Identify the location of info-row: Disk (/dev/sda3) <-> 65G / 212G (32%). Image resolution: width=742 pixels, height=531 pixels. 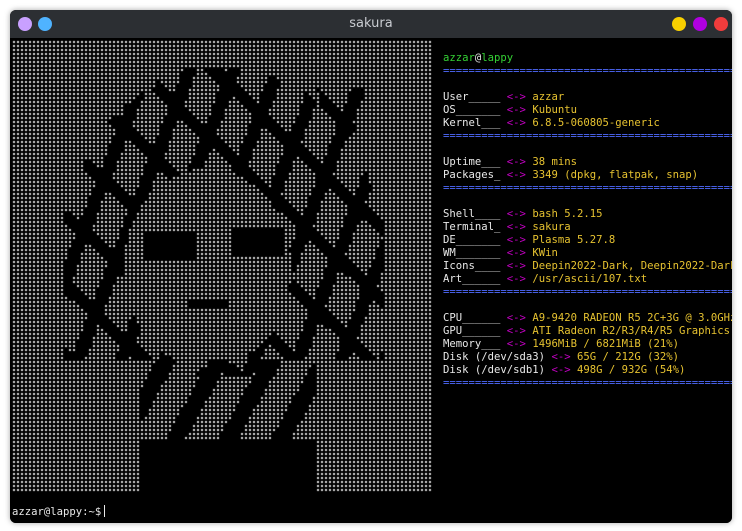
(585, 357).